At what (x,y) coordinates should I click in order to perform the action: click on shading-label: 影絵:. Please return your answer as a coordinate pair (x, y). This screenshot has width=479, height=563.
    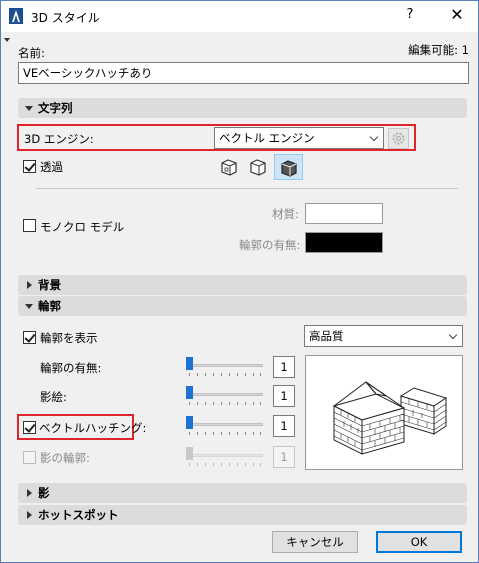
    Looking at the image, I should click on (53, 397).